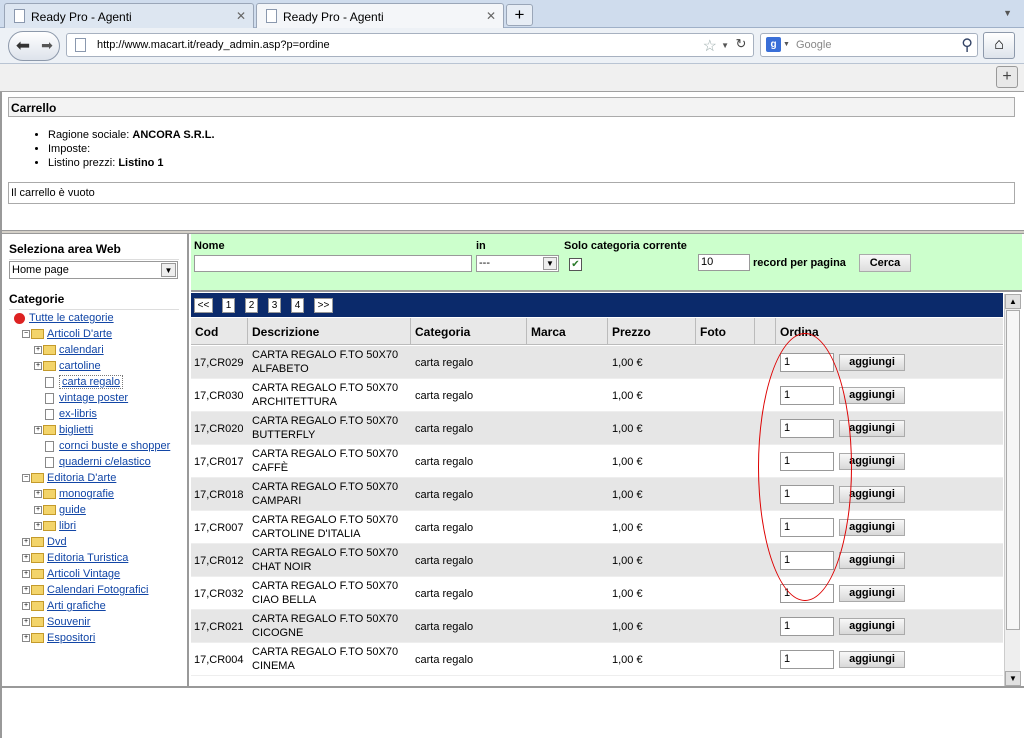 The height and width of the screenshot is (738, 1024). I want to click on tree-node-label: Dvd, so click(57, 542).